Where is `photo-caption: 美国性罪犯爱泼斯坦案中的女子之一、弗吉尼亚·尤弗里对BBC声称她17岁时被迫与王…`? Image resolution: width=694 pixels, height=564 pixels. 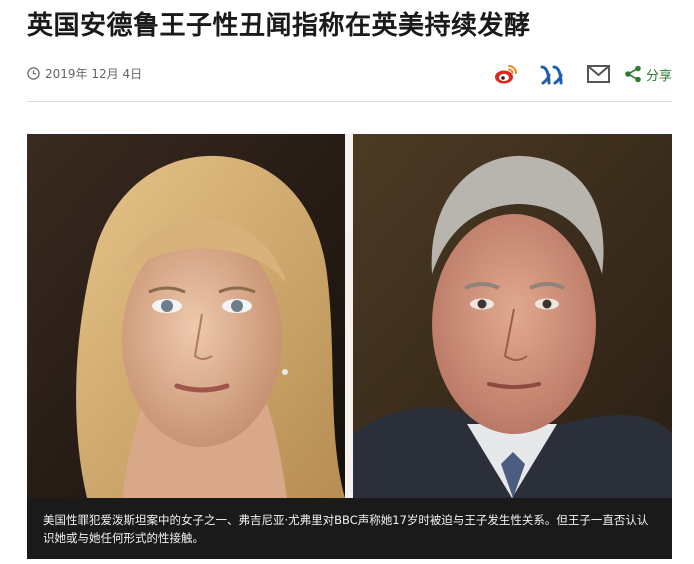
photo-caption: 美国性罪犯爱泼斯坦案中的女子之一、弗吉尼亚·尤弗里对BBC声称她17岁时被迫与王… is located at coordinates (349, 528).